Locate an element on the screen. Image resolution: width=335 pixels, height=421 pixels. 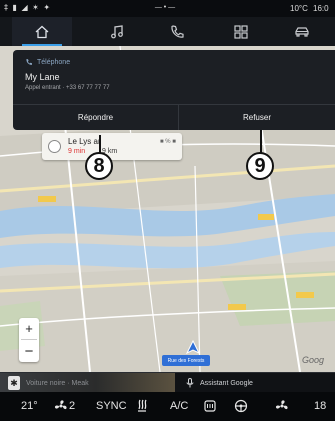
caller-name: My Lane is located at coordinates (42, 77).